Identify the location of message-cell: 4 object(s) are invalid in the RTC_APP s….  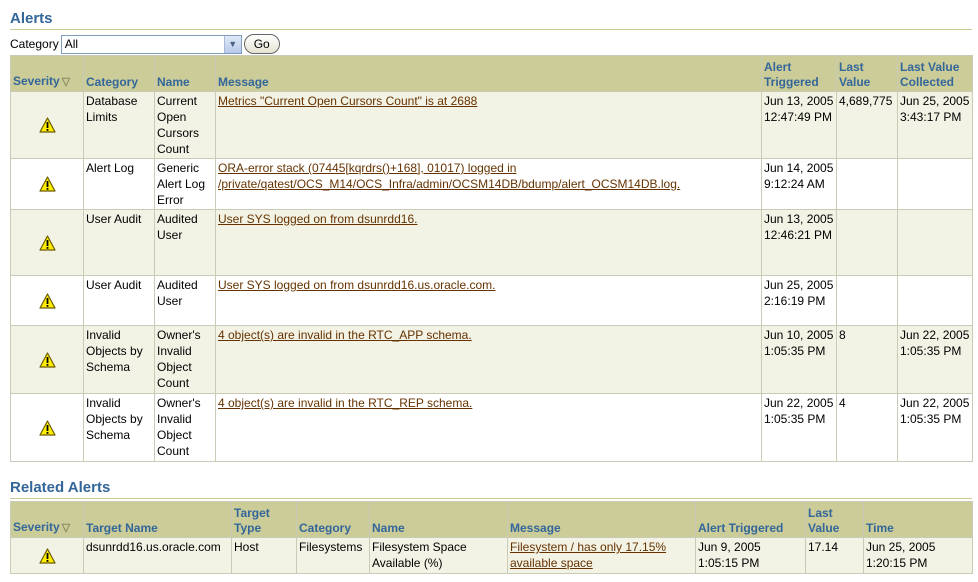
(488, 359).